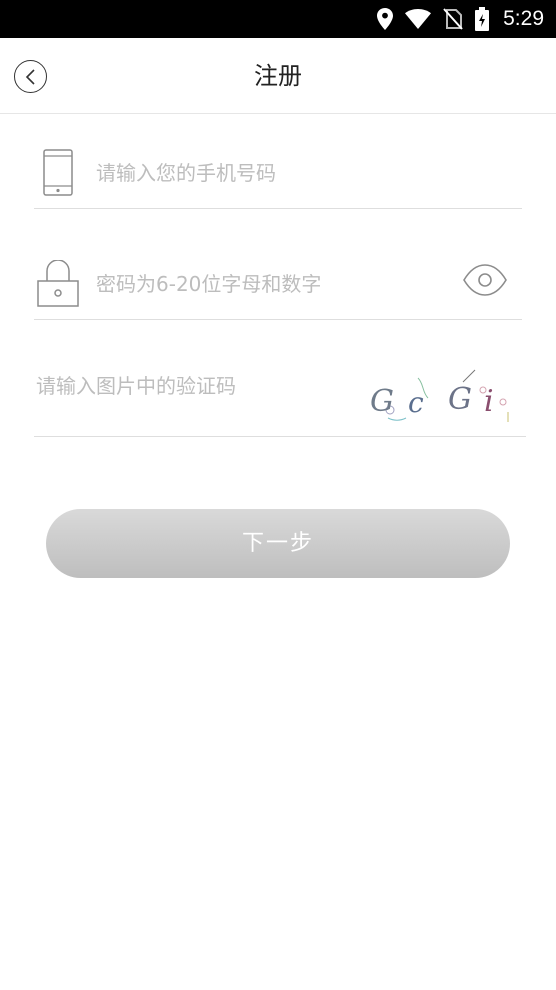 The width and height of the screenshot is (556, 990). I want to click on page-title: 注册, so click(278, 76).